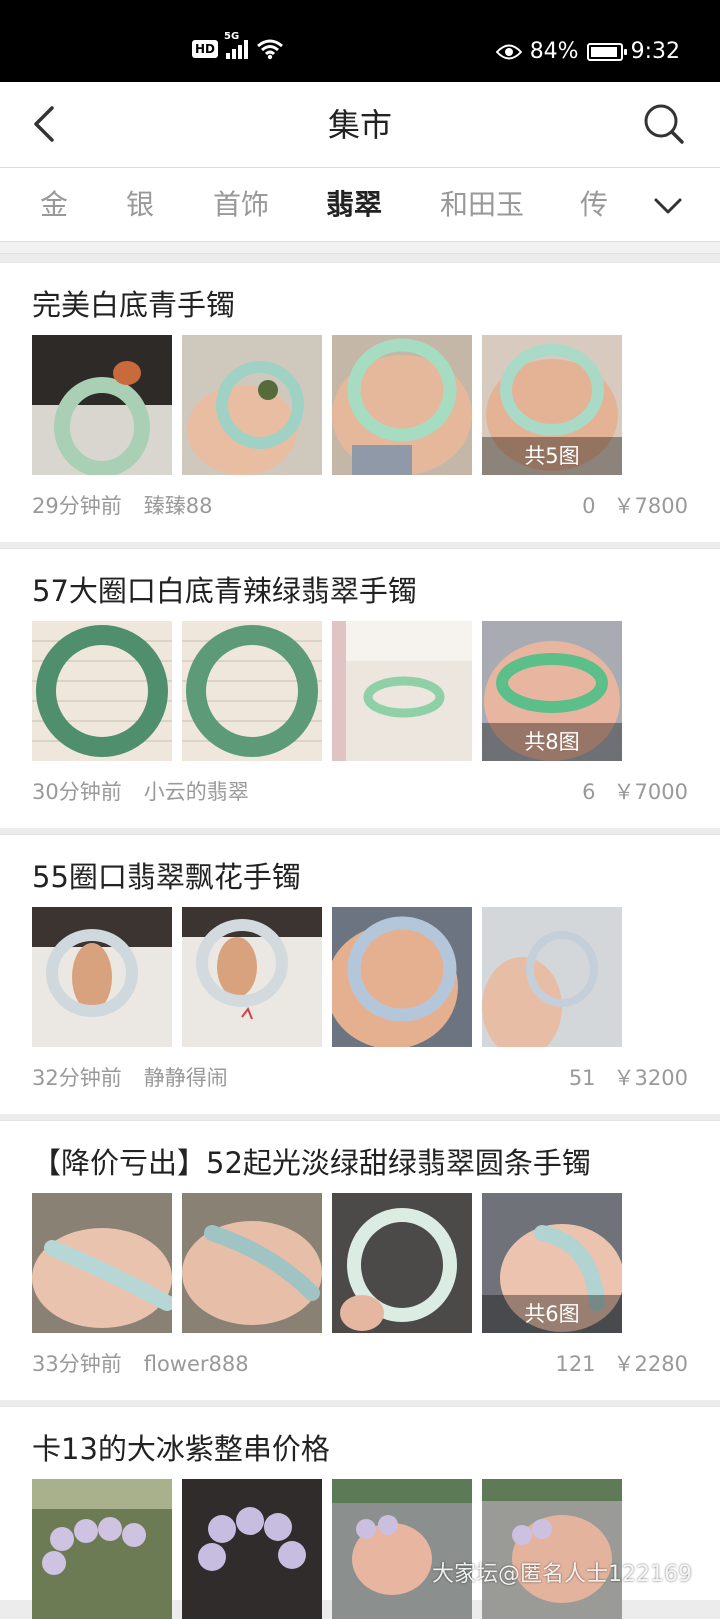  What do you see at coordinates (360, 41) in the screenshot?
I see `status-bar: HD 5G 84% 9:32` at bounding box center [360, 41].